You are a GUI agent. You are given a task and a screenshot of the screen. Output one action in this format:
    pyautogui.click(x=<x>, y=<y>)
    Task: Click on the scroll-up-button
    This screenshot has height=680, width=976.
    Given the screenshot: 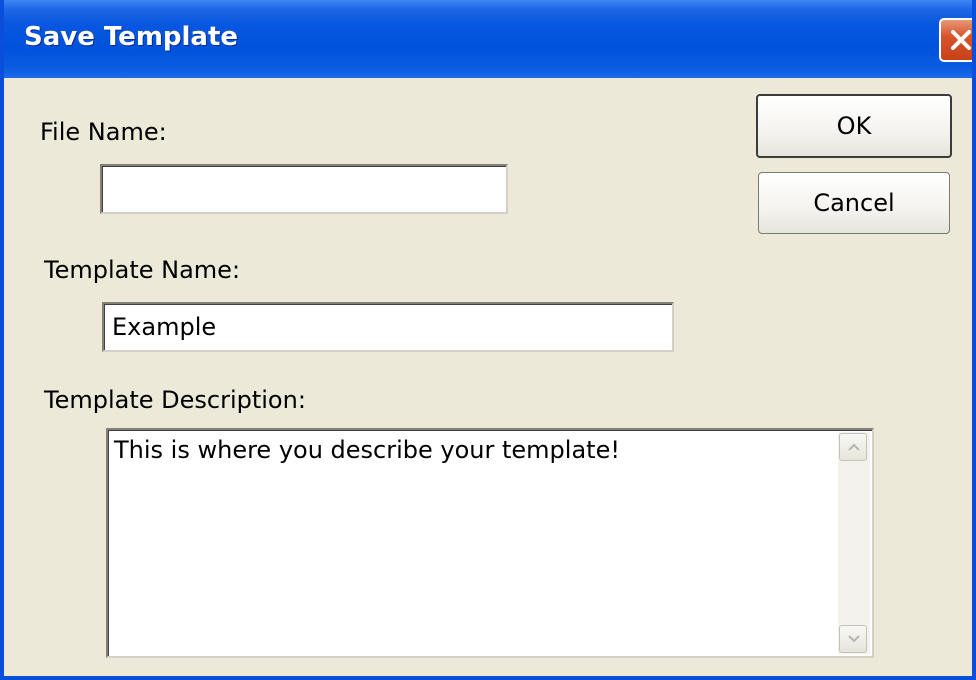 What is the action you would take?
    pyautogui.click(x=853, y=447)
    